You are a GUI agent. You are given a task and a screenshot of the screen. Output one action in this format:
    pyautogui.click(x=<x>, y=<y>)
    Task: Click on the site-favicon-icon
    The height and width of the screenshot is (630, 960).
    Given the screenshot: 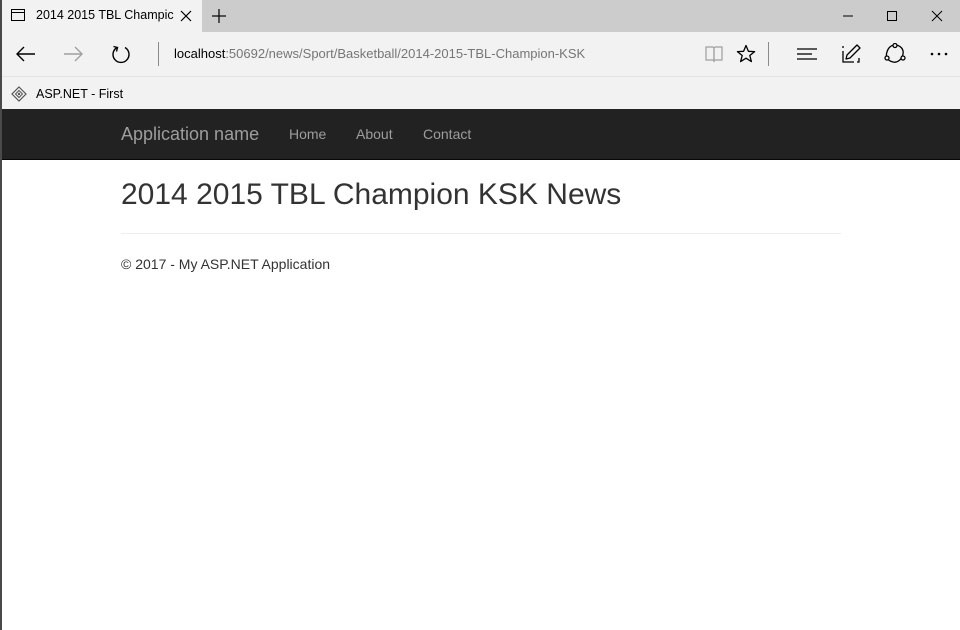 What is the action you would take?
    pyautogui.click(x=19, y=94)
    